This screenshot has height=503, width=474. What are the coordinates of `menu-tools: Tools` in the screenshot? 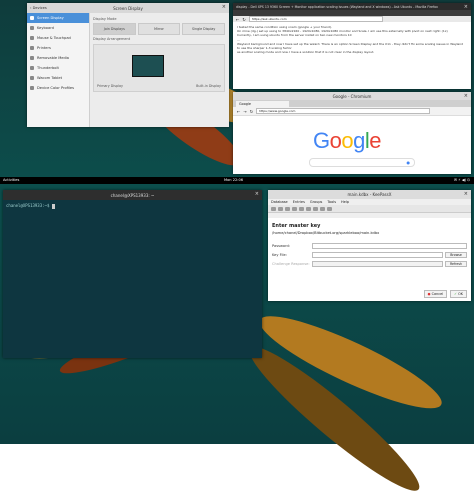 It's located at (331, 202).